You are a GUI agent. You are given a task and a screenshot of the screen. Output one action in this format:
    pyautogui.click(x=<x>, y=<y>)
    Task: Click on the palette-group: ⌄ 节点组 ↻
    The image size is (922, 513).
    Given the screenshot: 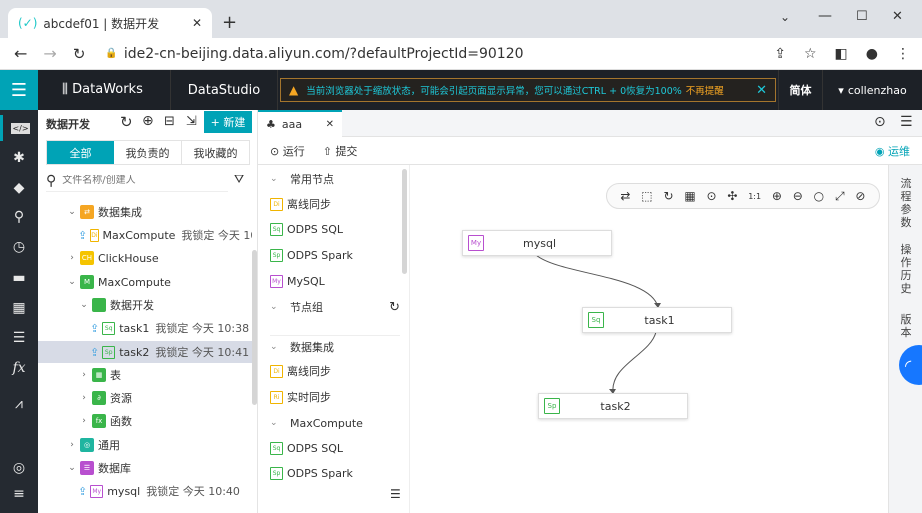 What is the action you would take?
    pyautogui.click(x=335, y=307)
    